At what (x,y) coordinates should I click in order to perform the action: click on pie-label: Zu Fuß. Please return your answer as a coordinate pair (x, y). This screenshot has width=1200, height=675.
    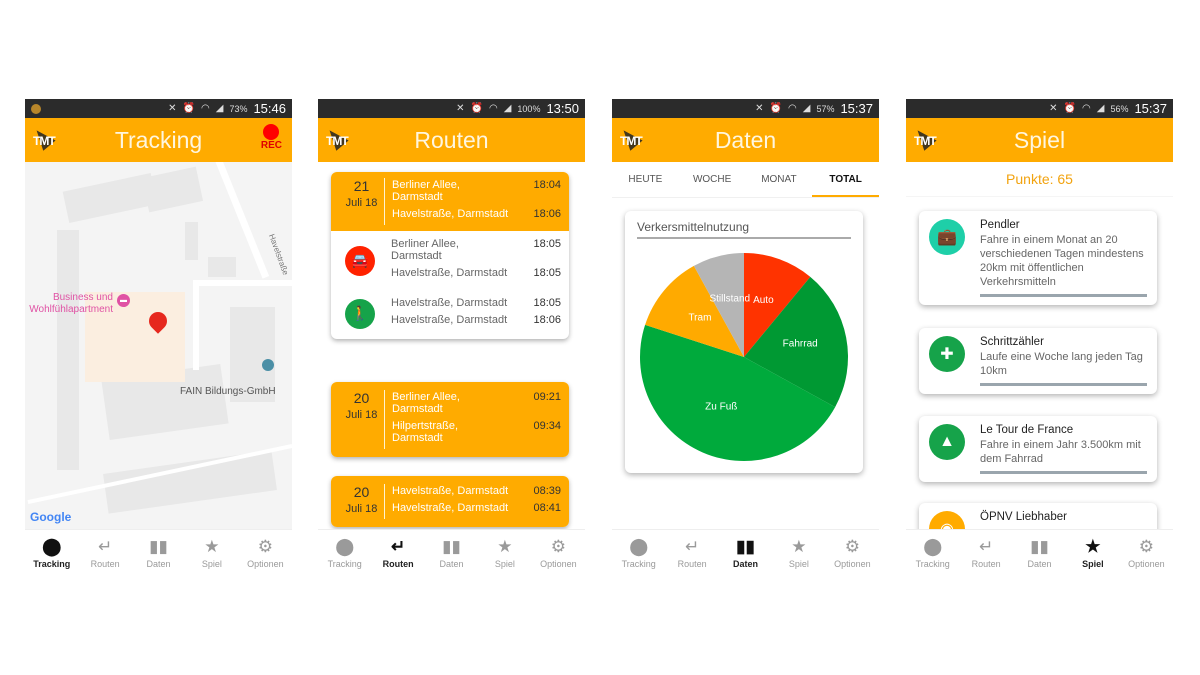
    Looking at the image, I should click on (721, 406).